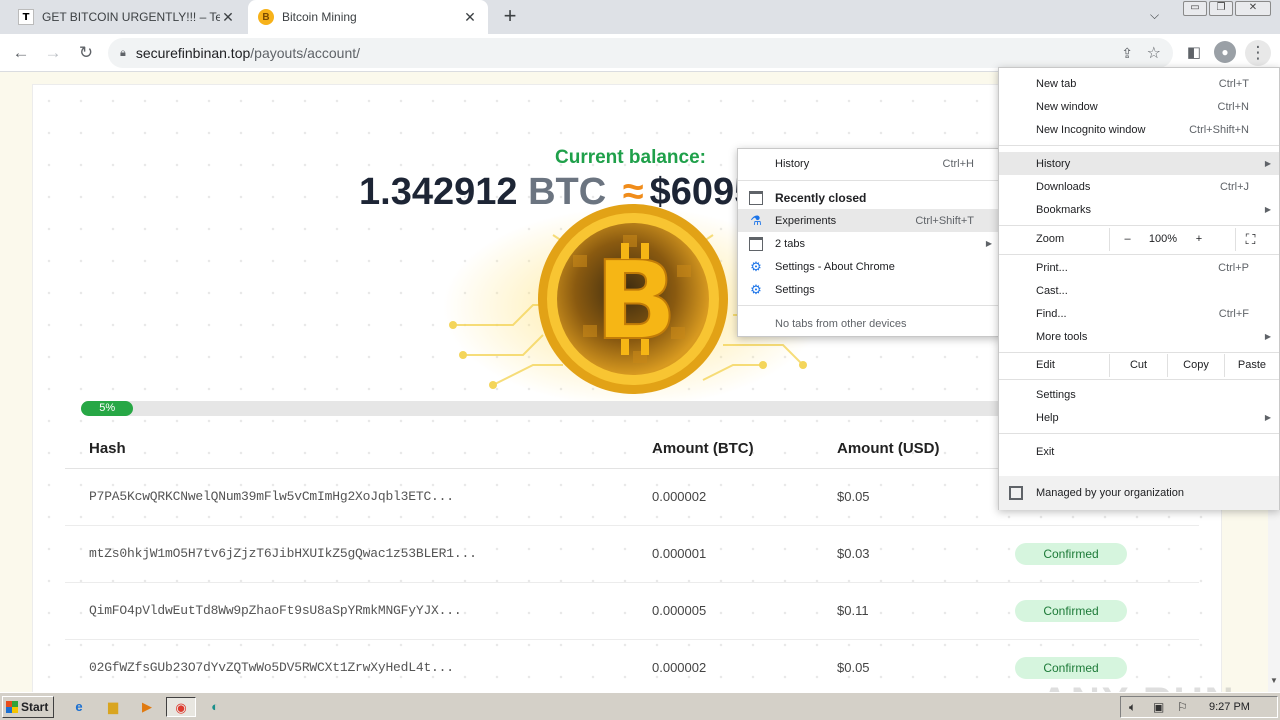 This screenshot has height=720, width=1280. What do you see at coordinates (107, 408) in the screenshot?
I see `progress-fill: 5%` at bounding box center [107, 408].